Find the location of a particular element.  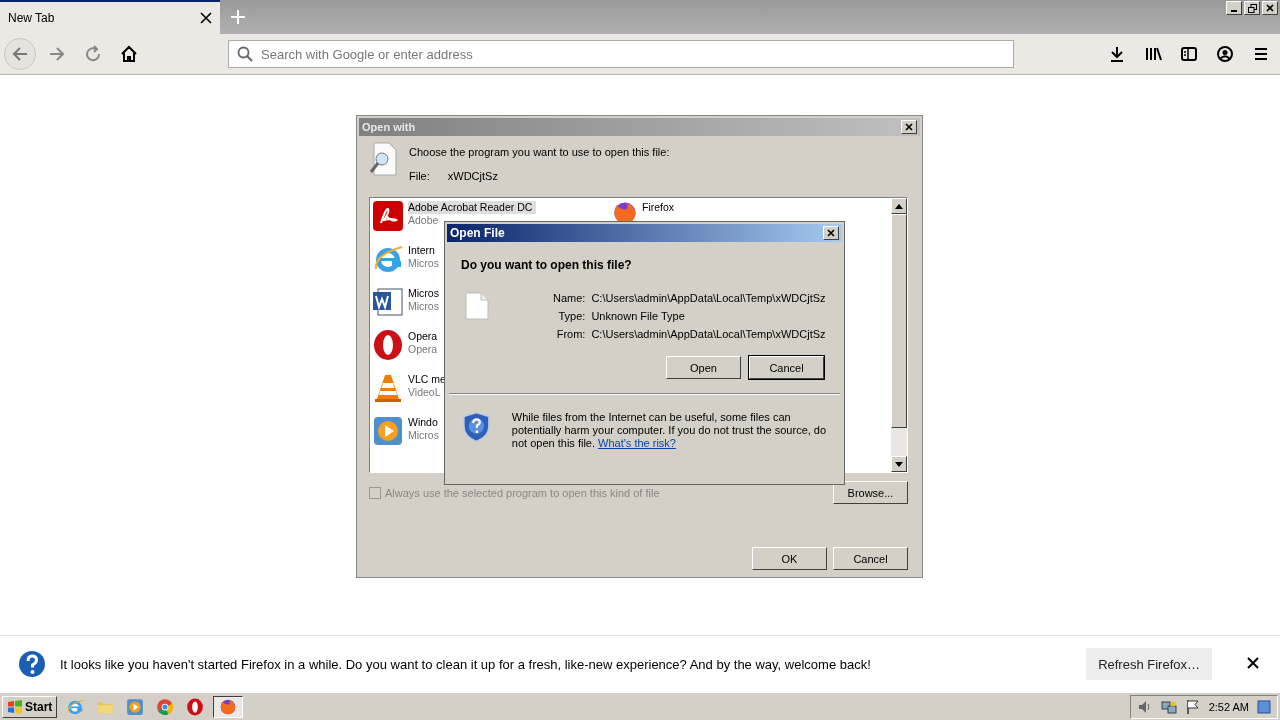

notification-message: It looks like you haven't started Firefox in a while. Do you want to clean it up for a fresh, like-new experience? And by the way, welcome back! is located at coordinates (465, 664).